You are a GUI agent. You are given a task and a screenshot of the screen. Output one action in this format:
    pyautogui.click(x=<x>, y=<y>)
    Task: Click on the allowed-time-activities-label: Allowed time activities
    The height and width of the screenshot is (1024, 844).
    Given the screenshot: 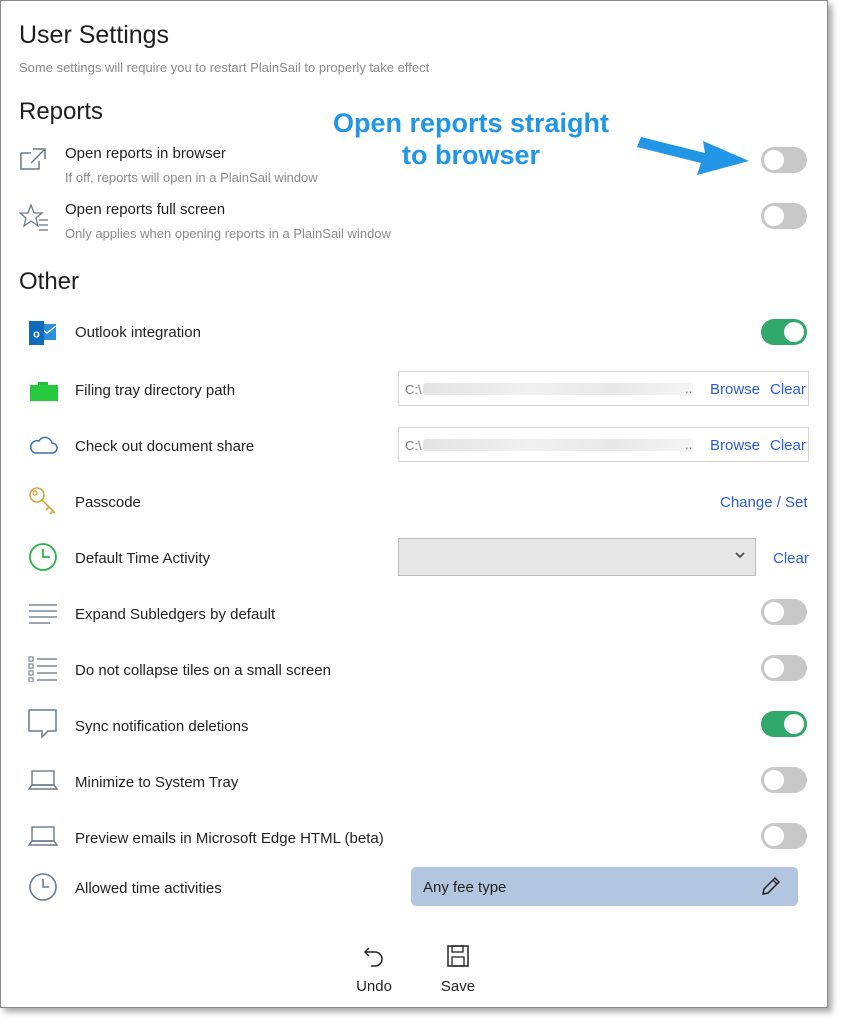 What is the action you would take?
    pyautogui.click(x=148, y=888)
    